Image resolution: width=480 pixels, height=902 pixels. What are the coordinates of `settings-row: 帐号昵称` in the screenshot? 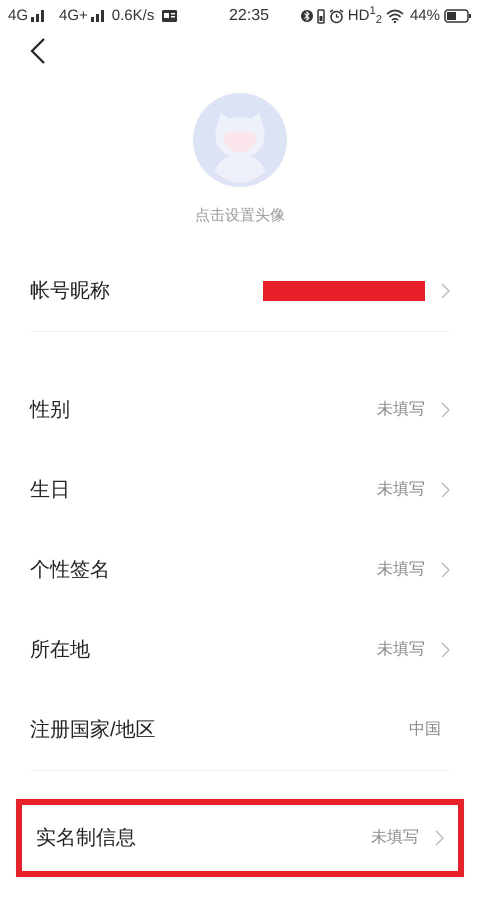 It's located at (240, 290).